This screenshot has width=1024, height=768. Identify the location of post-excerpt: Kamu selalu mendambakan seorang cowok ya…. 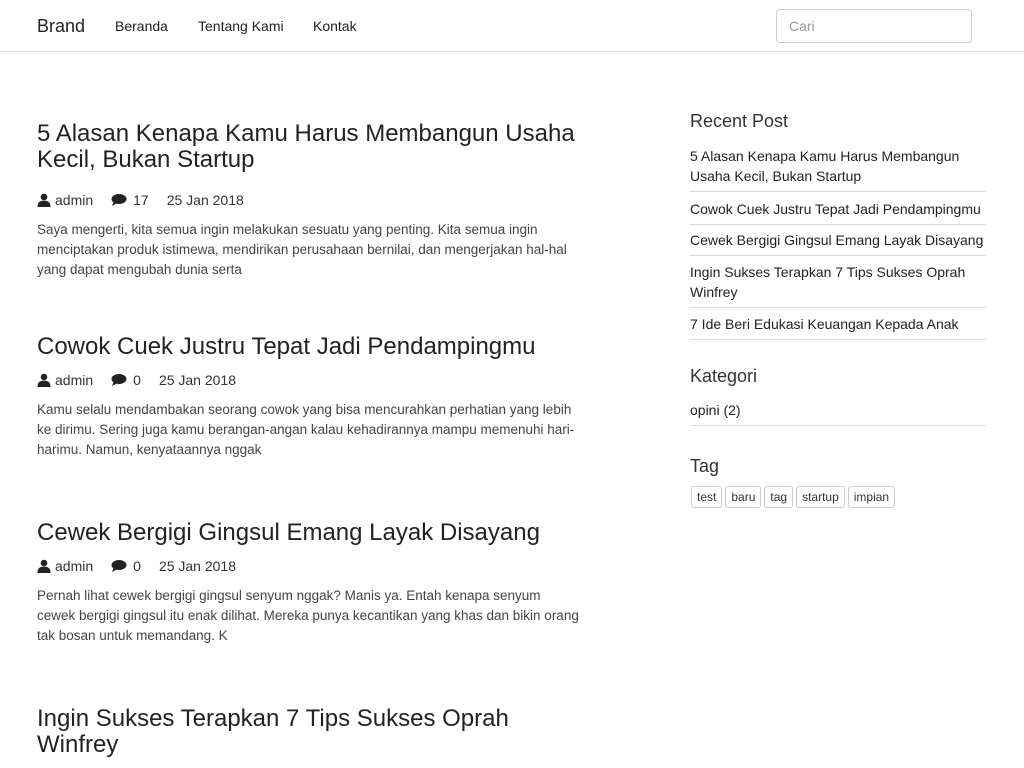
(306, 429).